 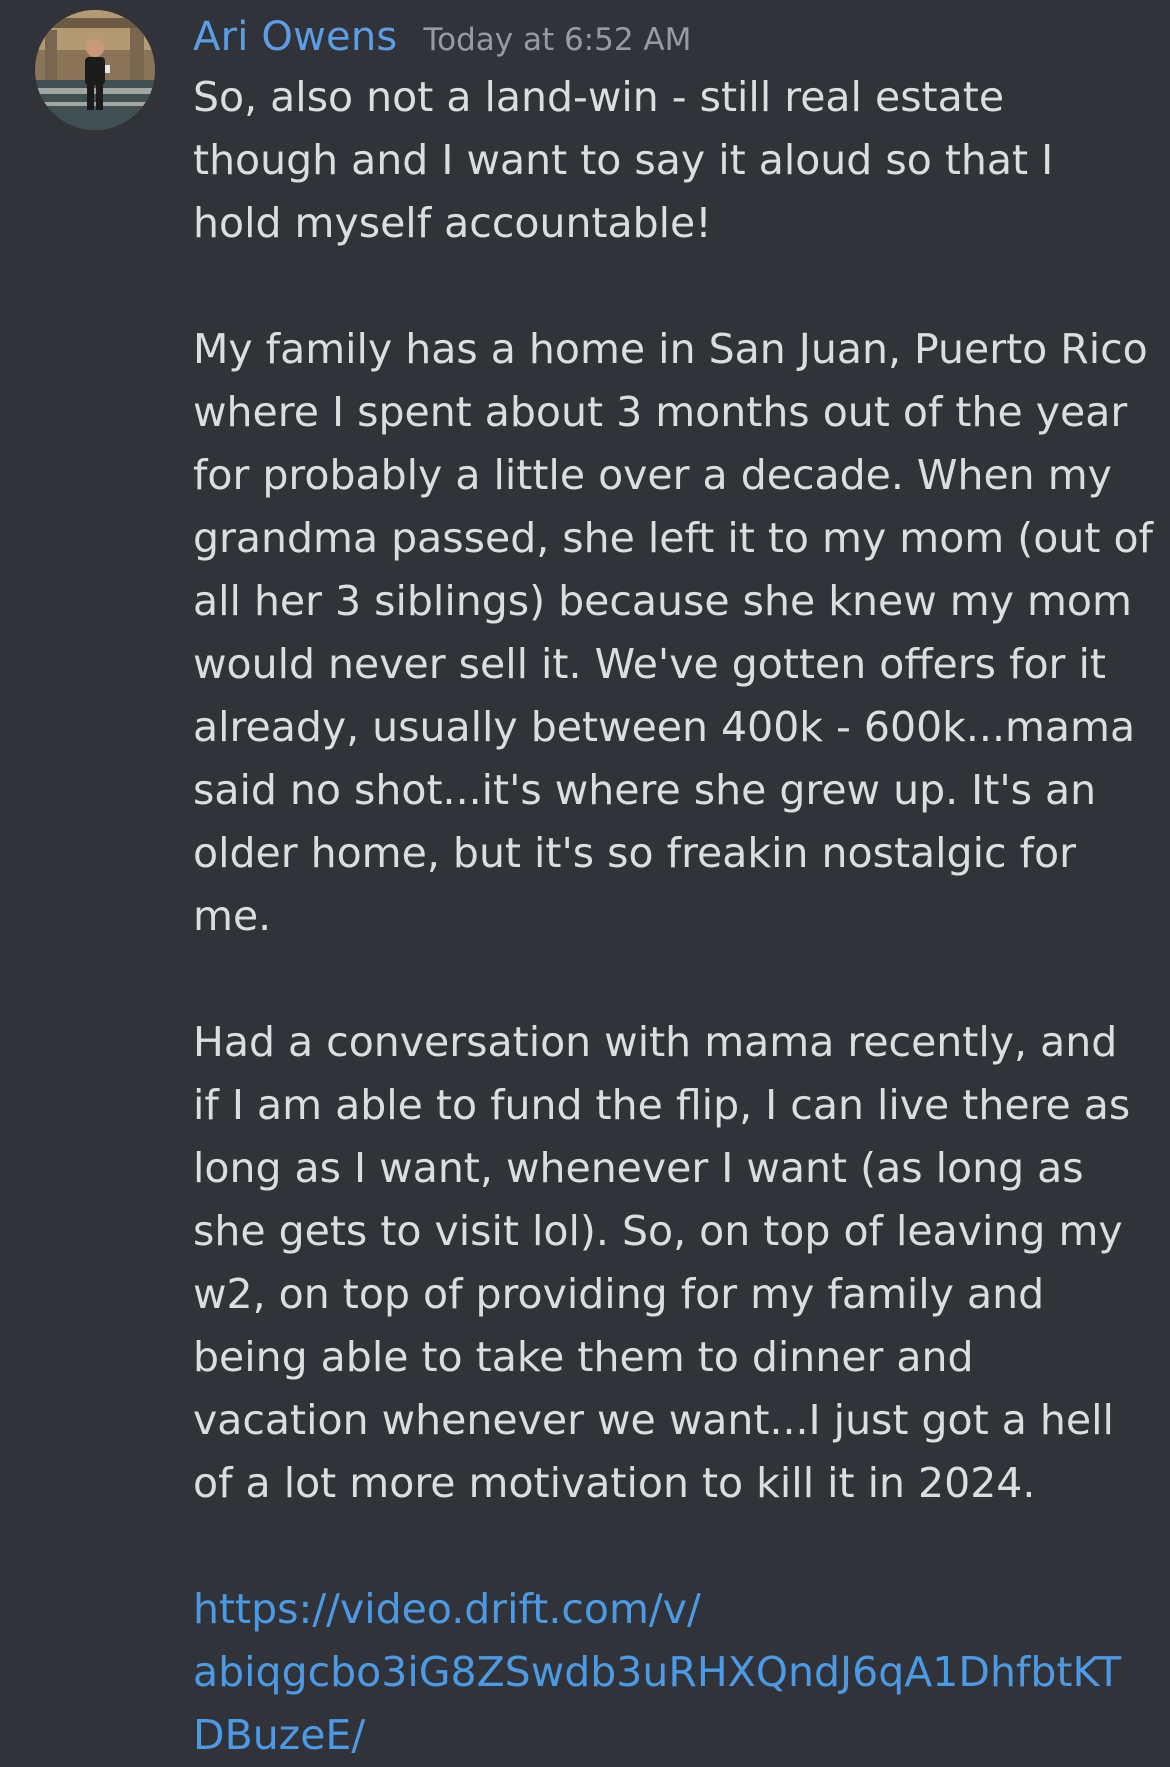 I want to click on author-name: Ari Owens, so click(x=295, y=37).